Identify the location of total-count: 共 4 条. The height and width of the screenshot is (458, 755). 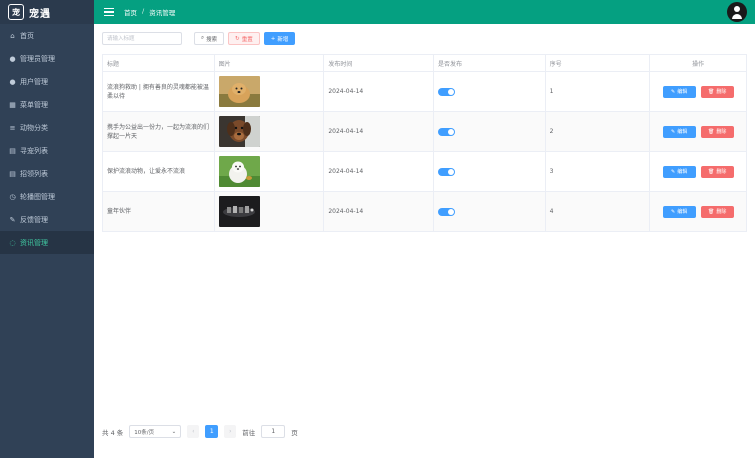
(113, 432).